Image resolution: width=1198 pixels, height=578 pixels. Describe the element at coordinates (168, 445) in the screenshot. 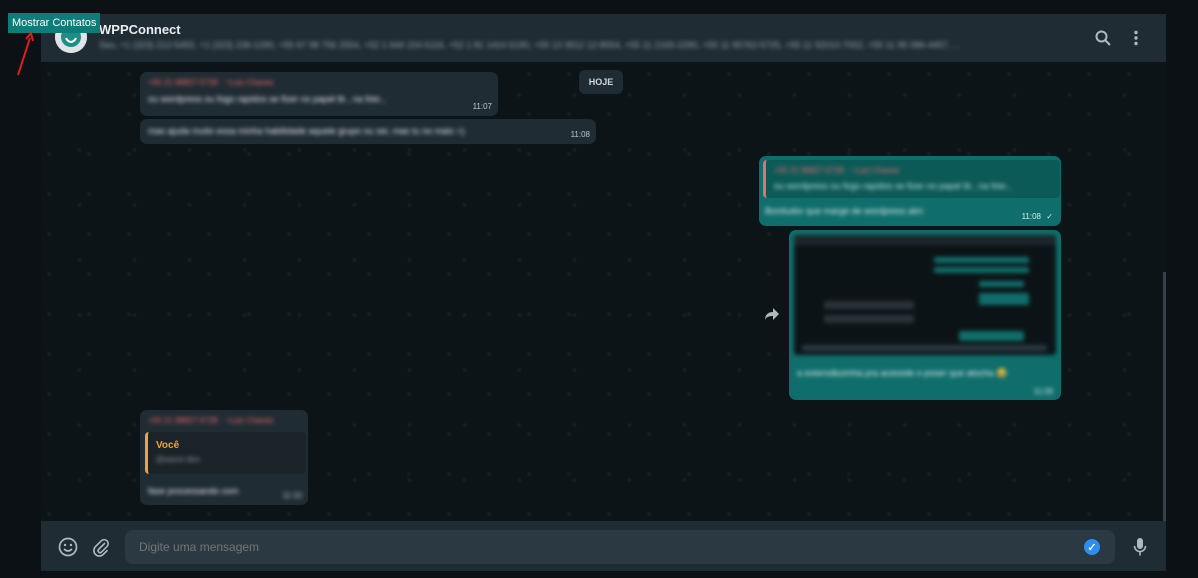

I see `quoted-sender: Você` at that location.